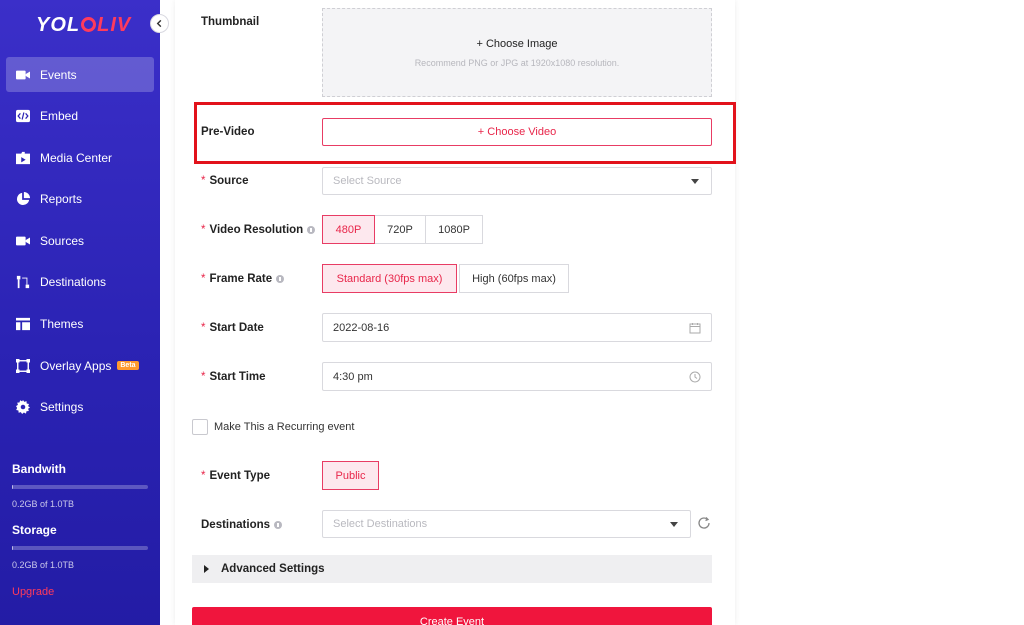 The image size is (1024, 625). What do you see at coordinates (58, 74) in the screenshot?
I see `sidebar-item-label: Events` at bounding box center [58, 74].